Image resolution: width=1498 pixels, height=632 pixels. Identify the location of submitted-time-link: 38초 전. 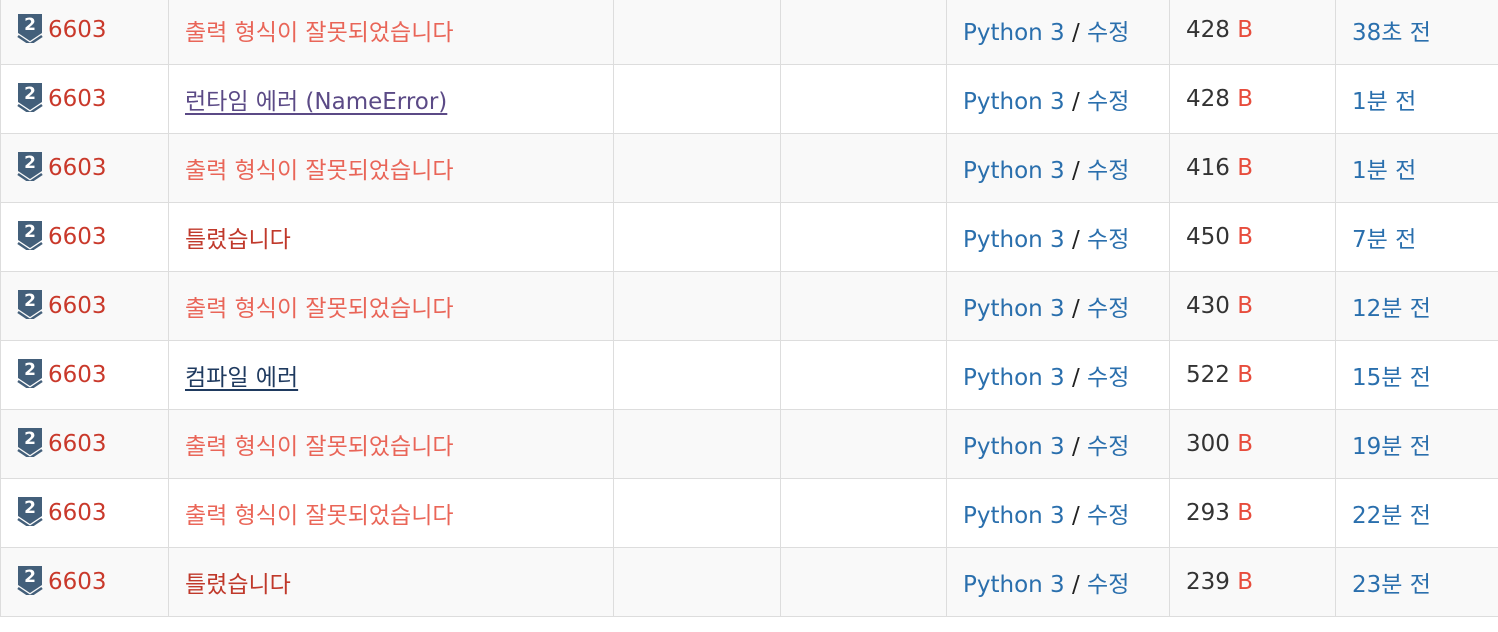
(1391, 33).